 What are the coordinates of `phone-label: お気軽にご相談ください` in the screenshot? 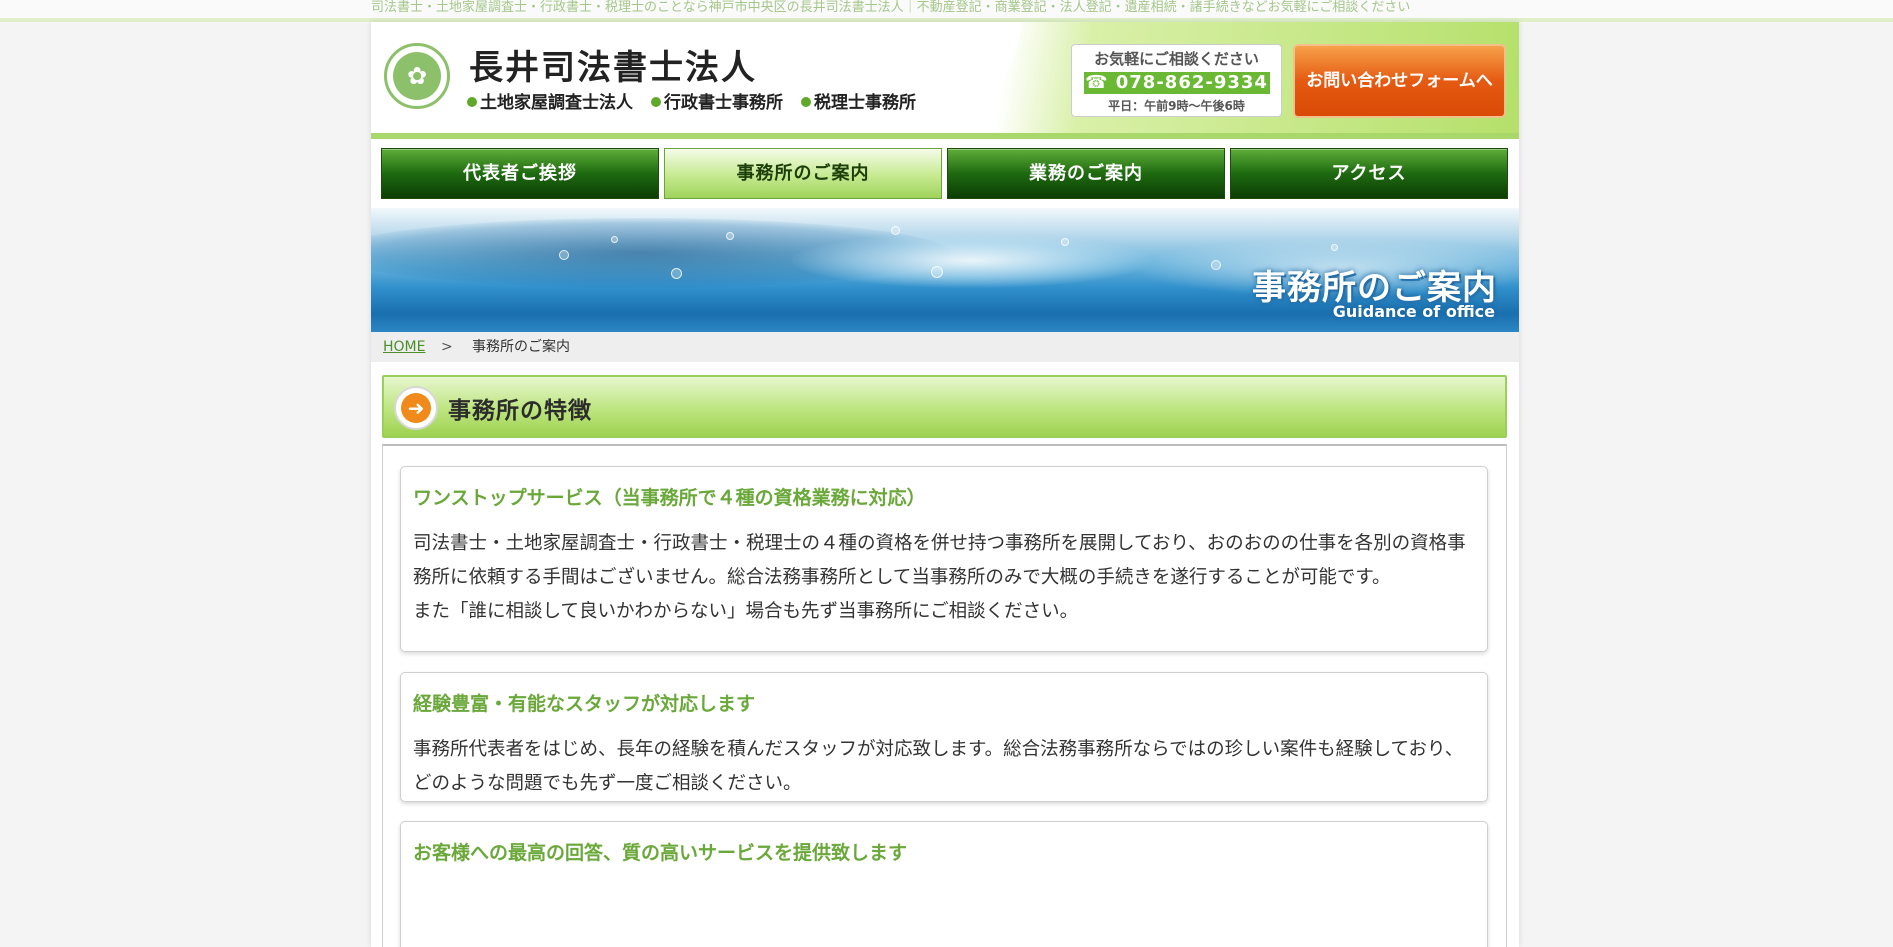 It's located at (1176, 59).